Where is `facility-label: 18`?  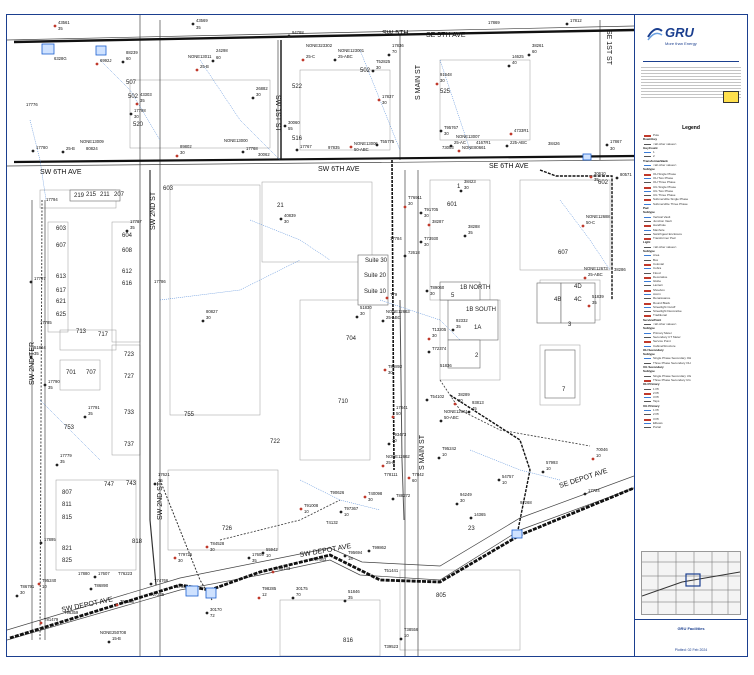
facility-label: 18 is located at coordinates (350, 558).